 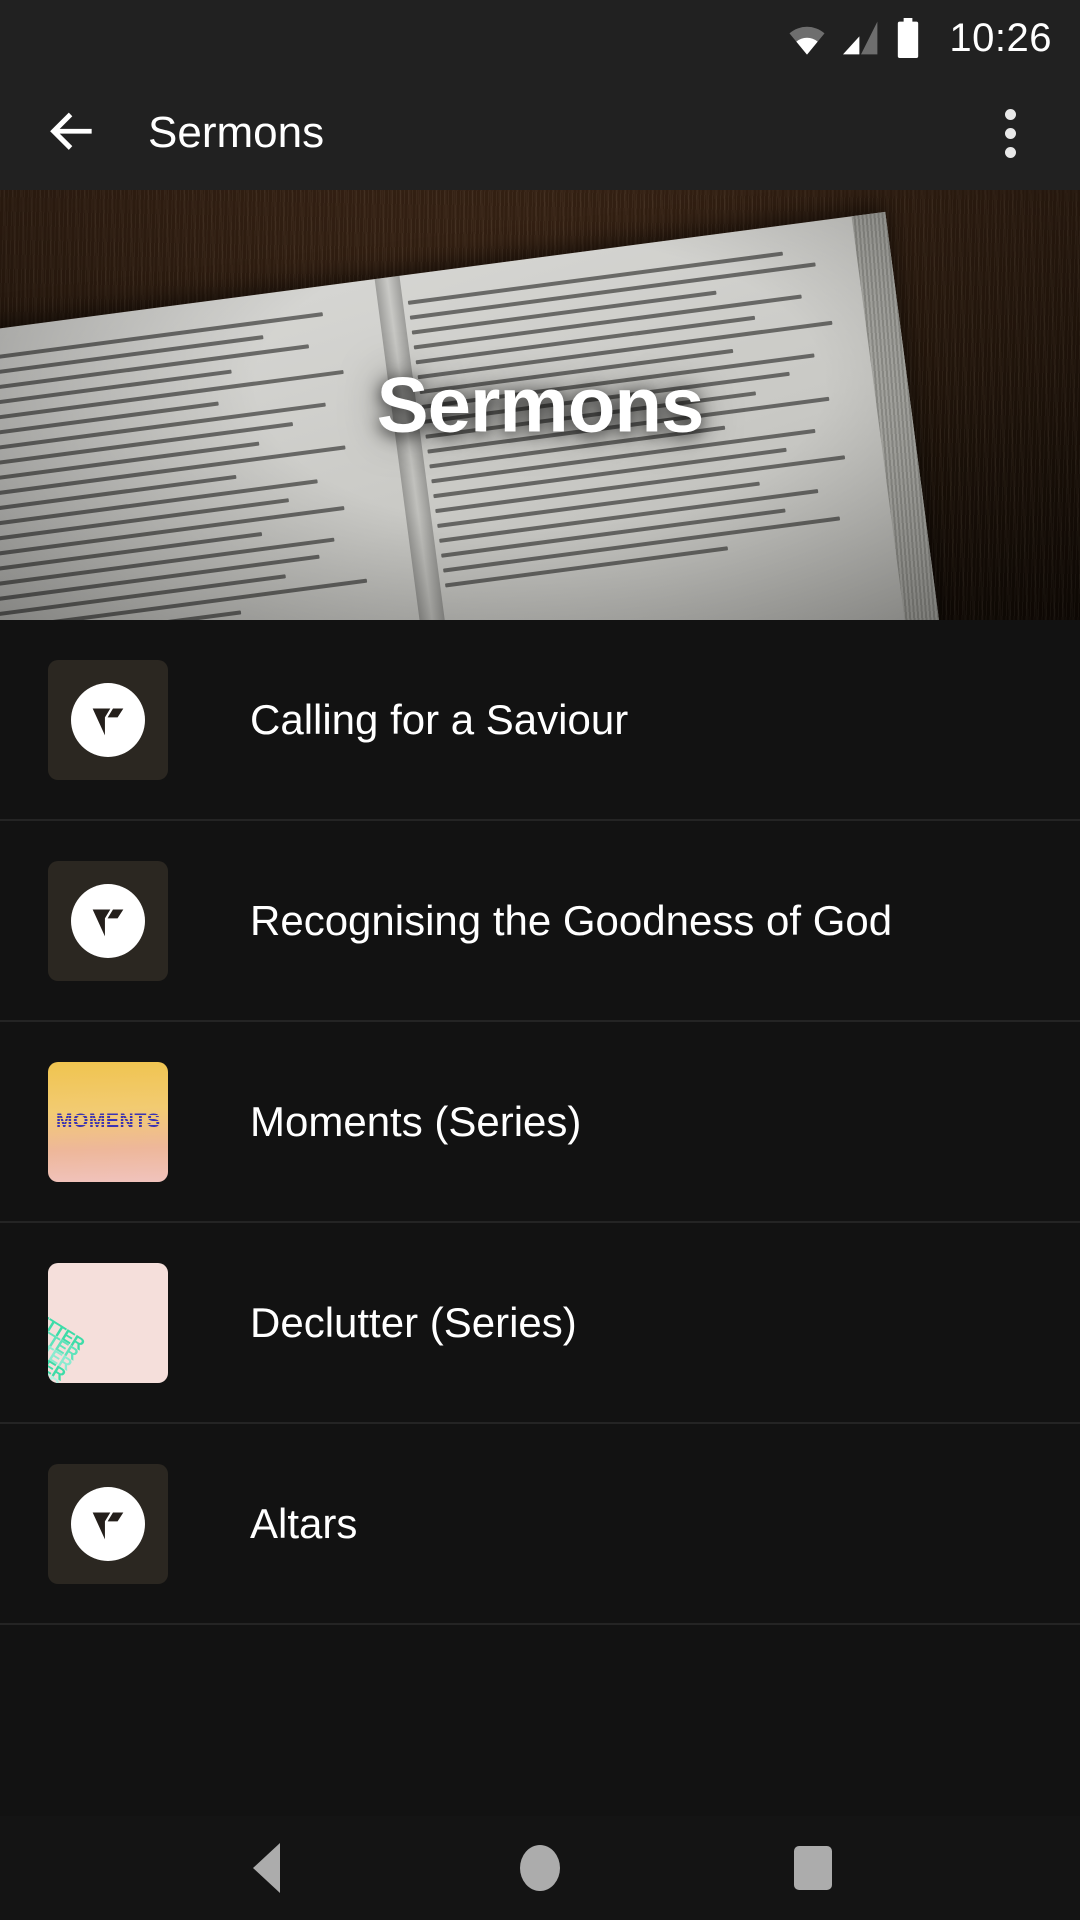 What do you see at coordinates (540, 1524) in the screenshot?
I see `list-item: Altars` at bounding box center [540, 1524].